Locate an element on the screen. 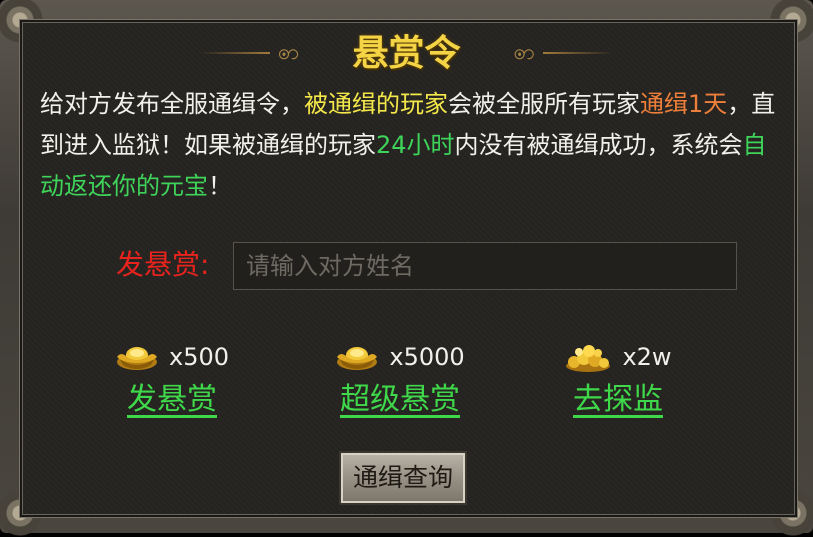 This screenshot has height=537, width=813. desc-text: 给对方发布全服通缉令， is located at coordinates (172, 104).